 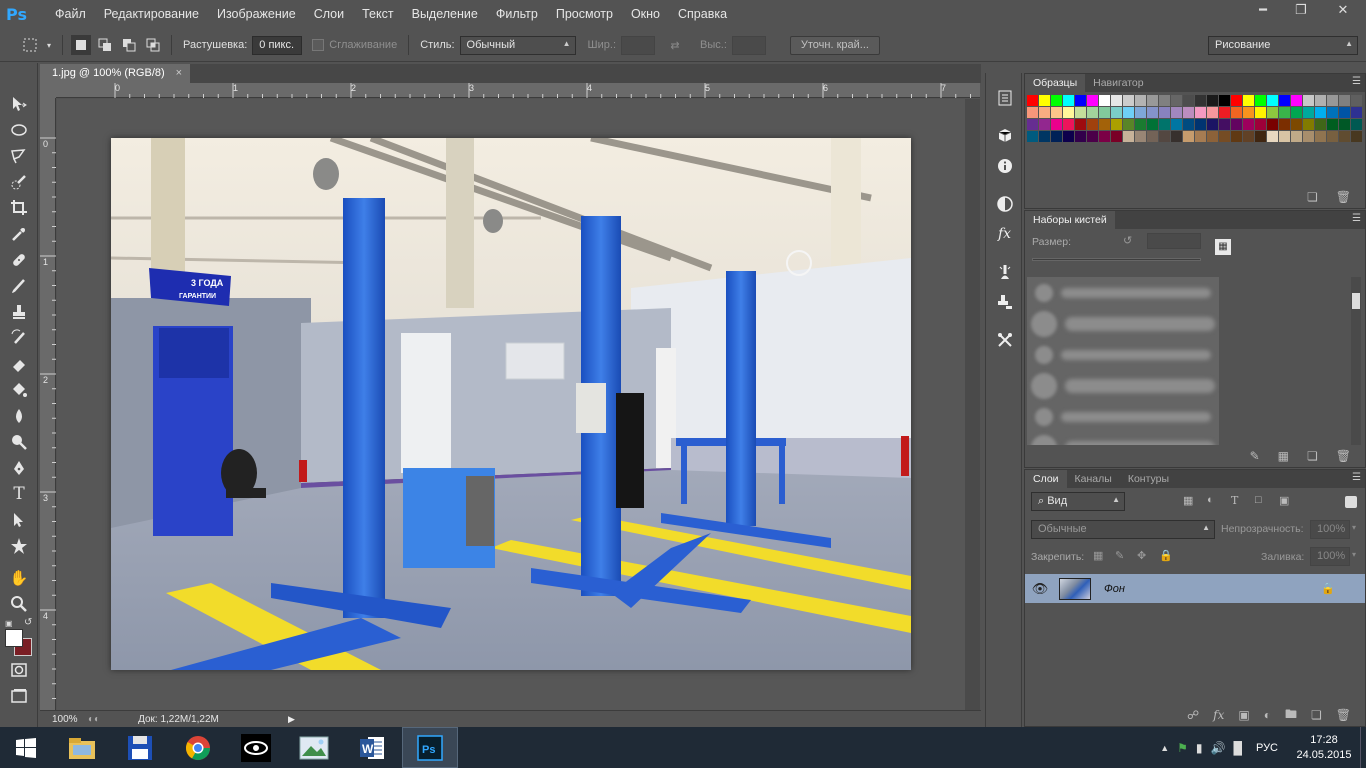 What do you see at coordinates (1283, 456) in the screenshot?
I see `grid-view-icon: ▦` at bounding box center [1283, 456].